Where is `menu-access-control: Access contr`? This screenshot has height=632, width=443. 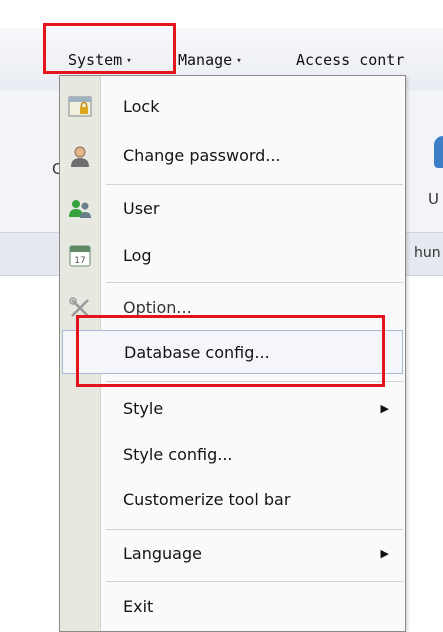
menu-access-control: Access contr is located at coordinates (350, 60).